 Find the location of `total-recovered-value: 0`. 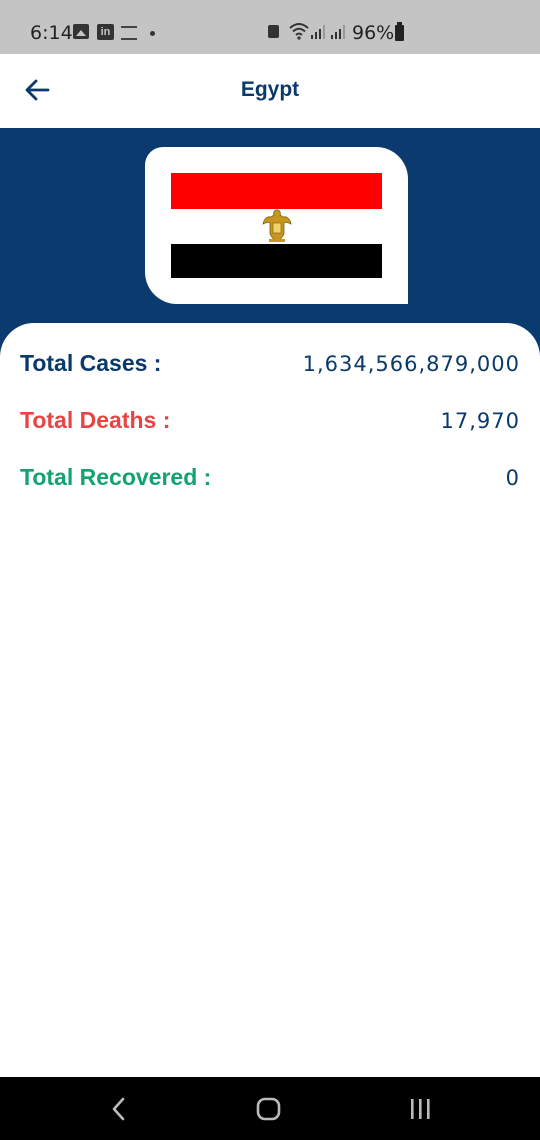

total-recovered-value: 0 is located at coordinates (512, 478).